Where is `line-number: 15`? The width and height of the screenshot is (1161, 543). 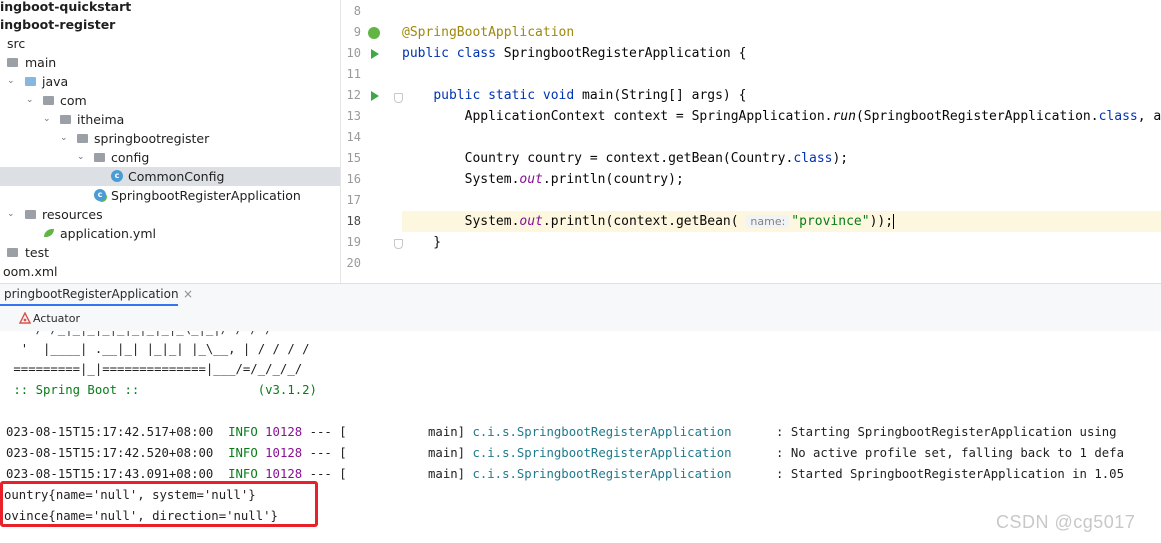
line-number: 15 is located at coordinates (353, 158).